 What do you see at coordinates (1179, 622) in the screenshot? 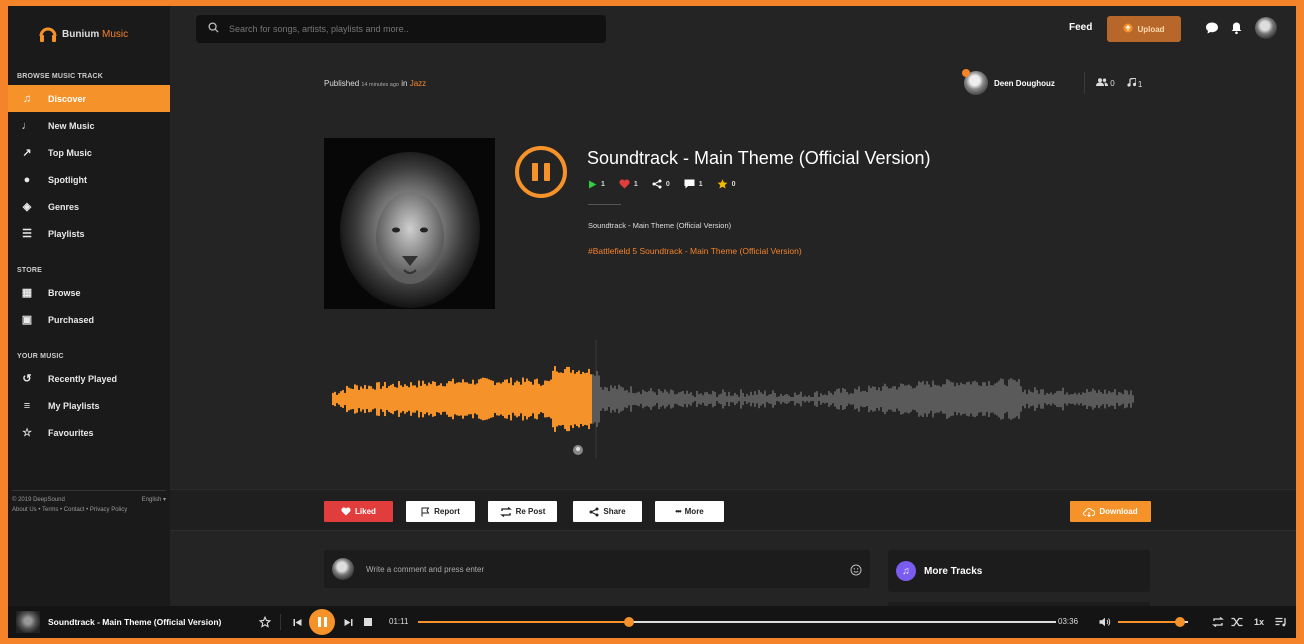
I see `volume-handle` at bounding box center [1179, 622].